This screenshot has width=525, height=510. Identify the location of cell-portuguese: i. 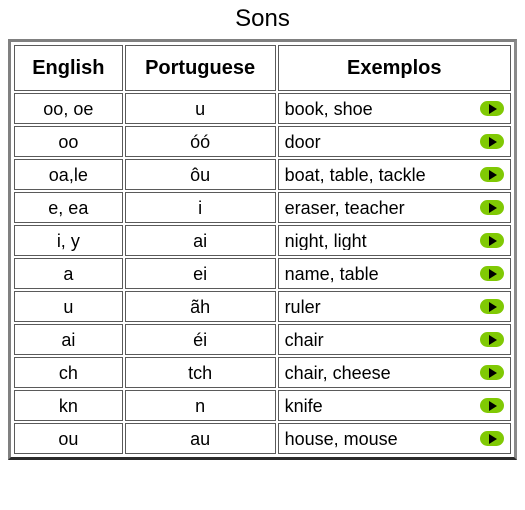
(200, 207).